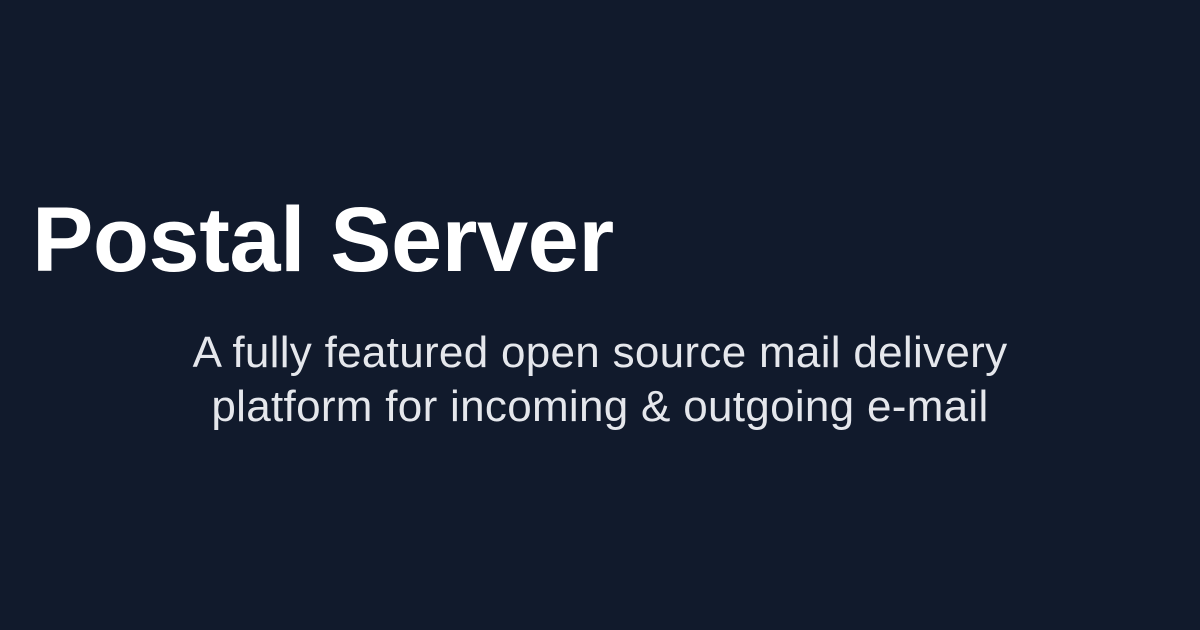 This screenshot has width=1200, height=630. Describe the element at coordinates (600, 406) in the screenshot. I see `tagline-line-2: platform for incoming & outgoing e-mail` at that location.